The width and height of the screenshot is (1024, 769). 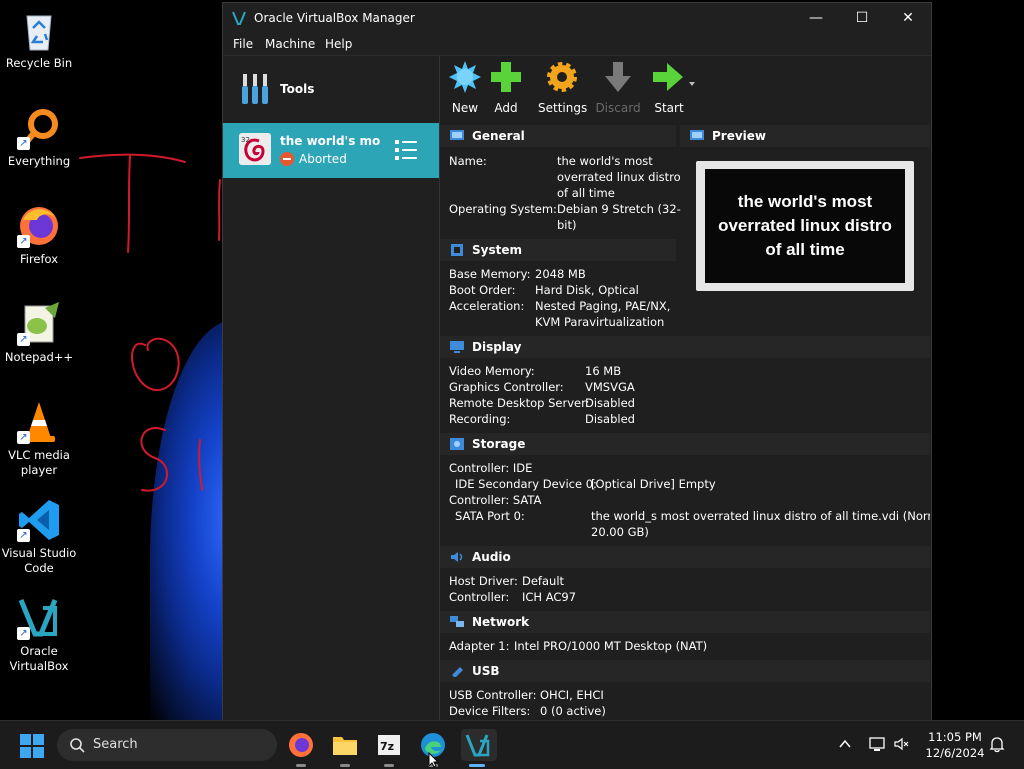 What do you see at coordinates (685, 557) in the screenshot?
I see `audio-section-header: Audio` at bounding box center [685, 557].